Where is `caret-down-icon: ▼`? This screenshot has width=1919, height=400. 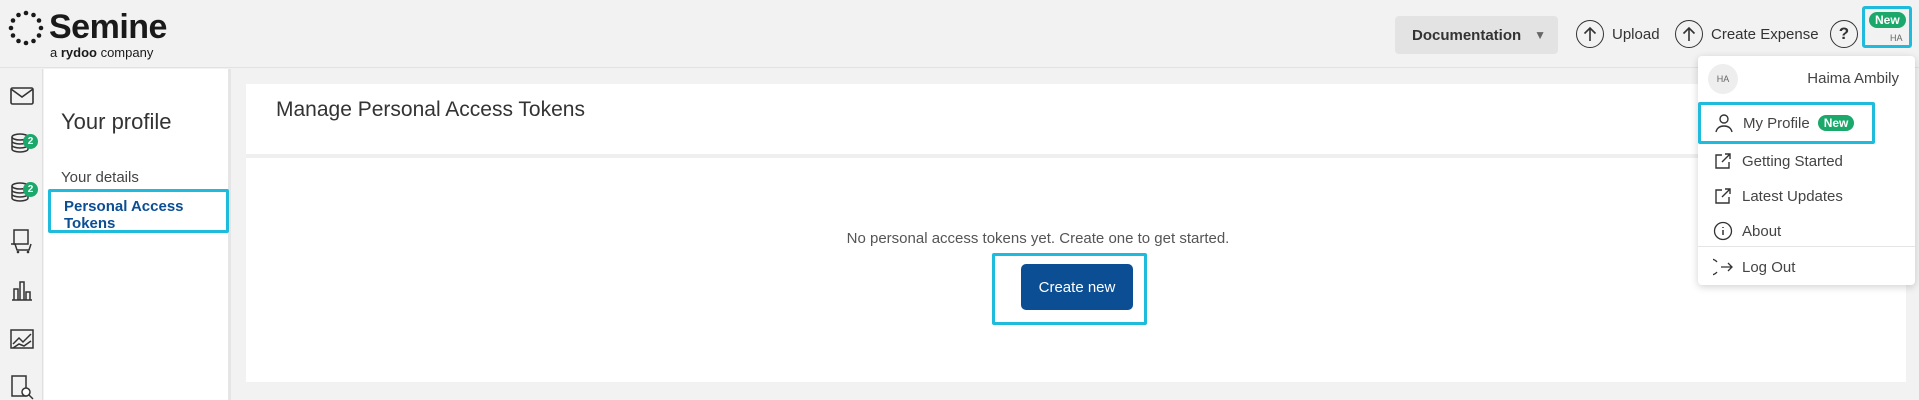
caret-down-icon: ▼ is located at coordinates (1540, 35).